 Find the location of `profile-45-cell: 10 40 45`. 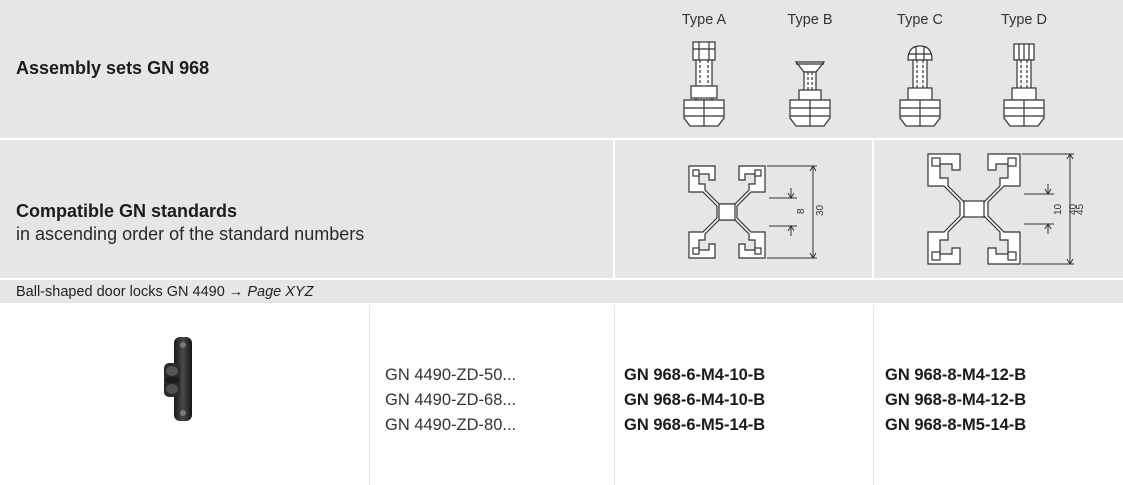

profile-45-cell: 10 40 45 is located at coordinates (998, 209).